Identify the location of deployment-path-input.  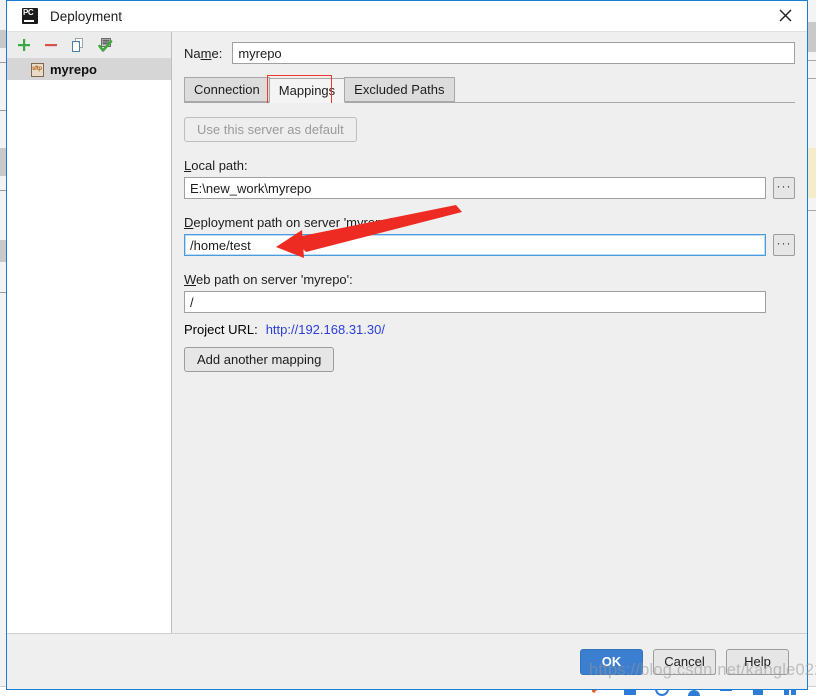
(475, 245).